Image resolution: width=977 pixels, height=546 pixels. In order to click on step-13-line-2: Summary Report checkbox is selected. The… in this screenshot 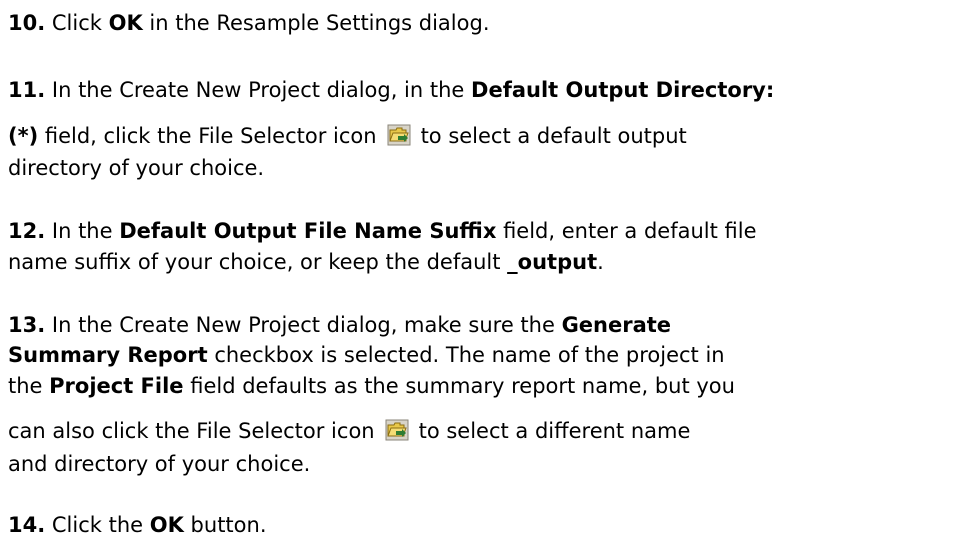, I will do `click(366, 355)`.